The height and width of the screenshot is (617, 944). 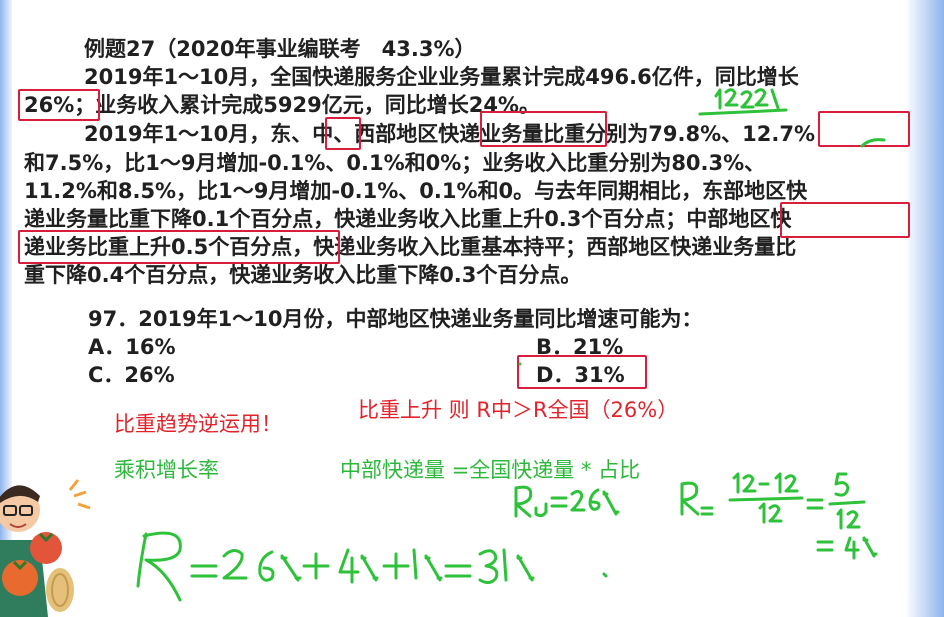 What do you see at coordinates (372, 566) in the screenshot?
I see `hw-final-answer` at bounding box center [372, 566].